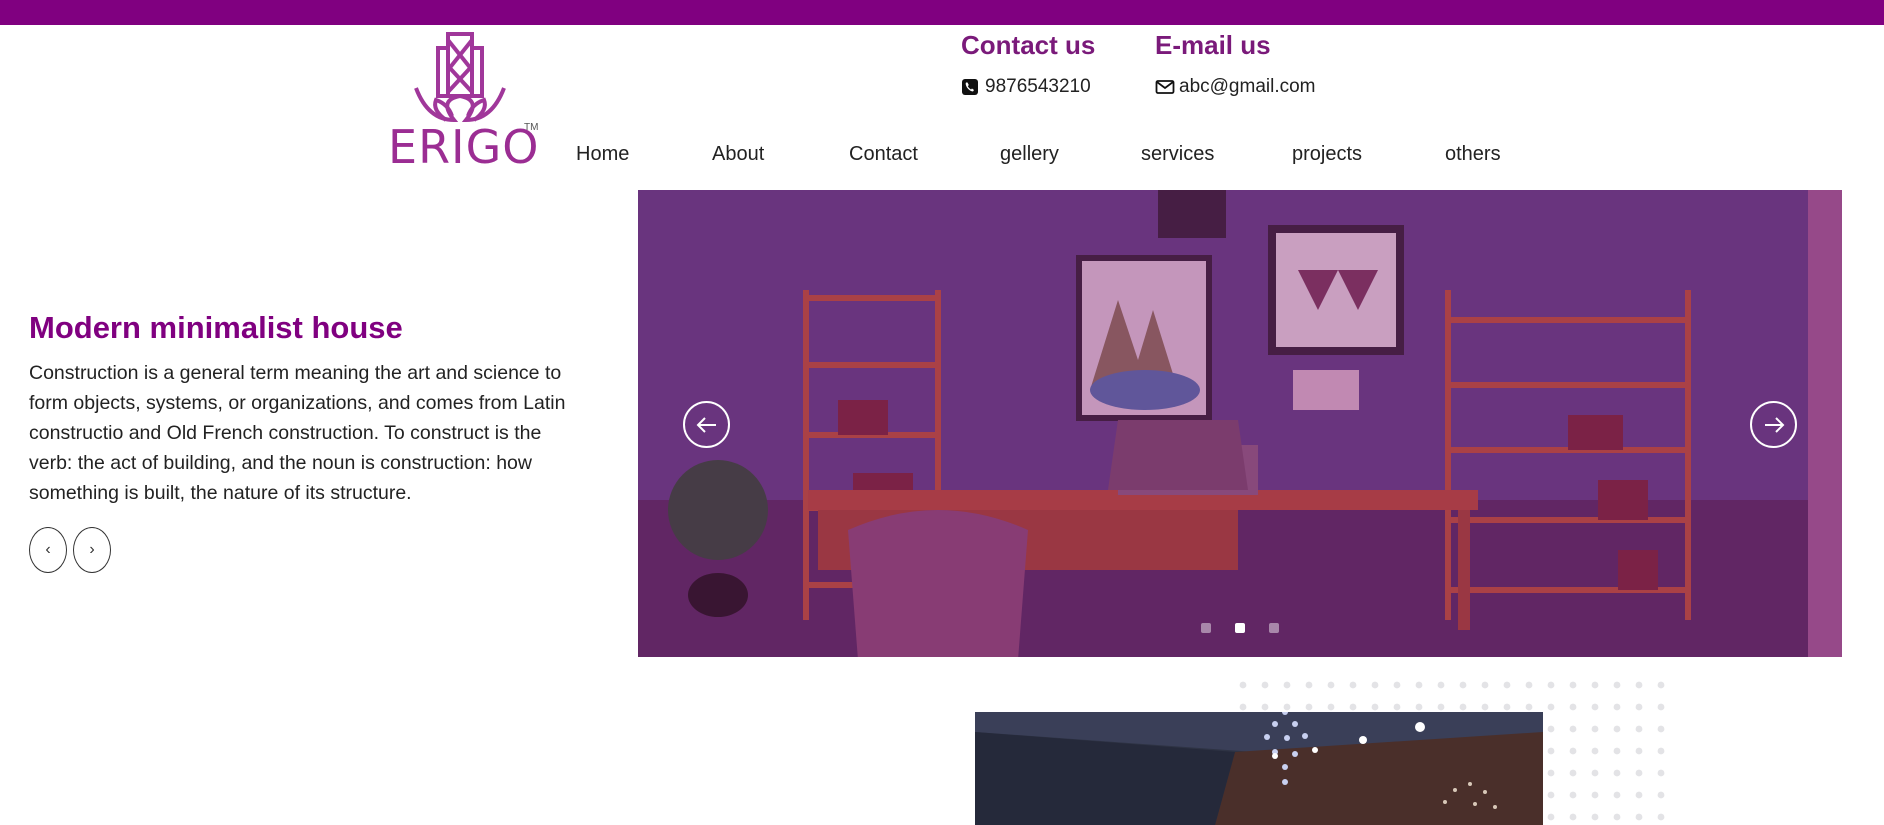 The image size is (1884, 825). What do you see at coordinates (460, 77) in the screenshot?
I see `building-logo-icon` at bounding box center [460, 77].